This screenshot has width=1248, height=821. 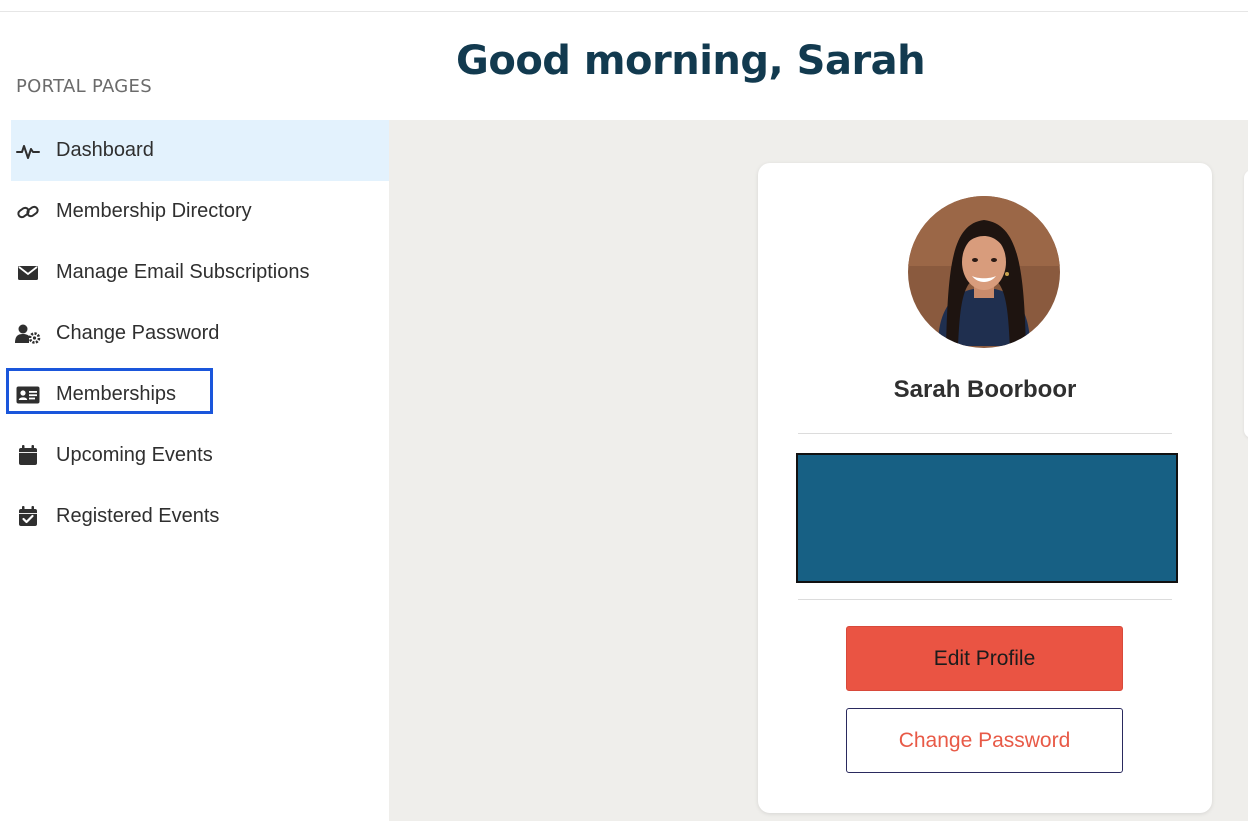 What do you see at coordinates (200, 150) in the screenshot?
I see `sidebar-item-dashboard: Dashboard` at bounding box center [200, 150].